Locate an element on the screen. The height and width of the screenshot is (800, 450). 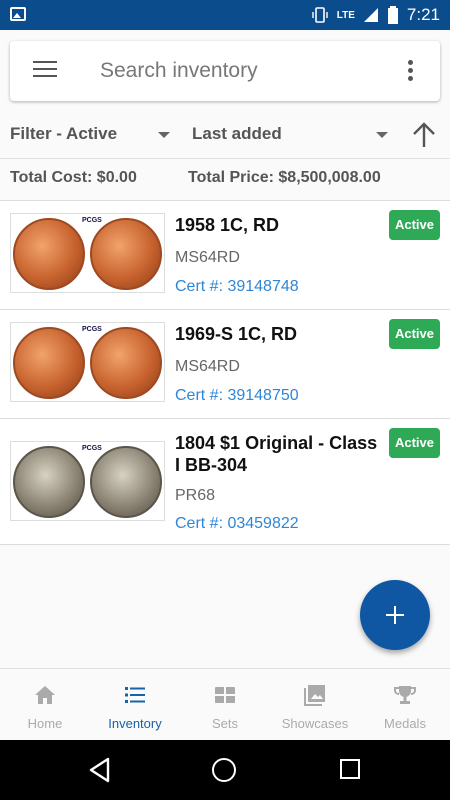
vibrate-icon is located at coordinates (320, 15).